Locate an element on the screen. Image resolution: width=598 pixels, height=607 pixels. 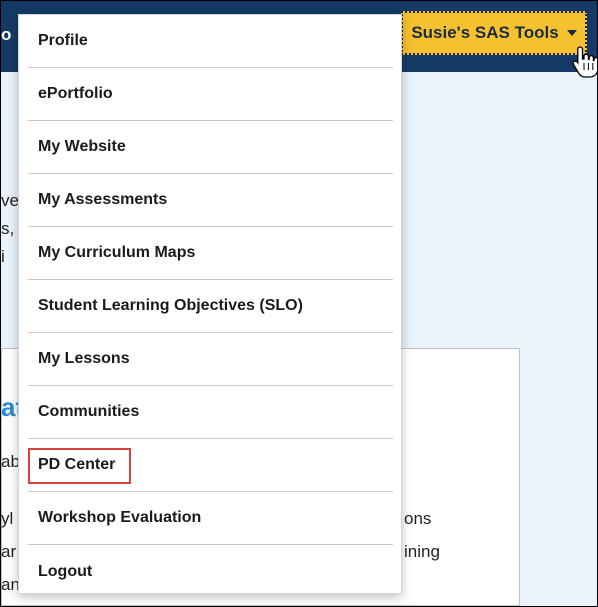
menu-item-label: Workshop Evaluation is located at coordinates (120, 517).